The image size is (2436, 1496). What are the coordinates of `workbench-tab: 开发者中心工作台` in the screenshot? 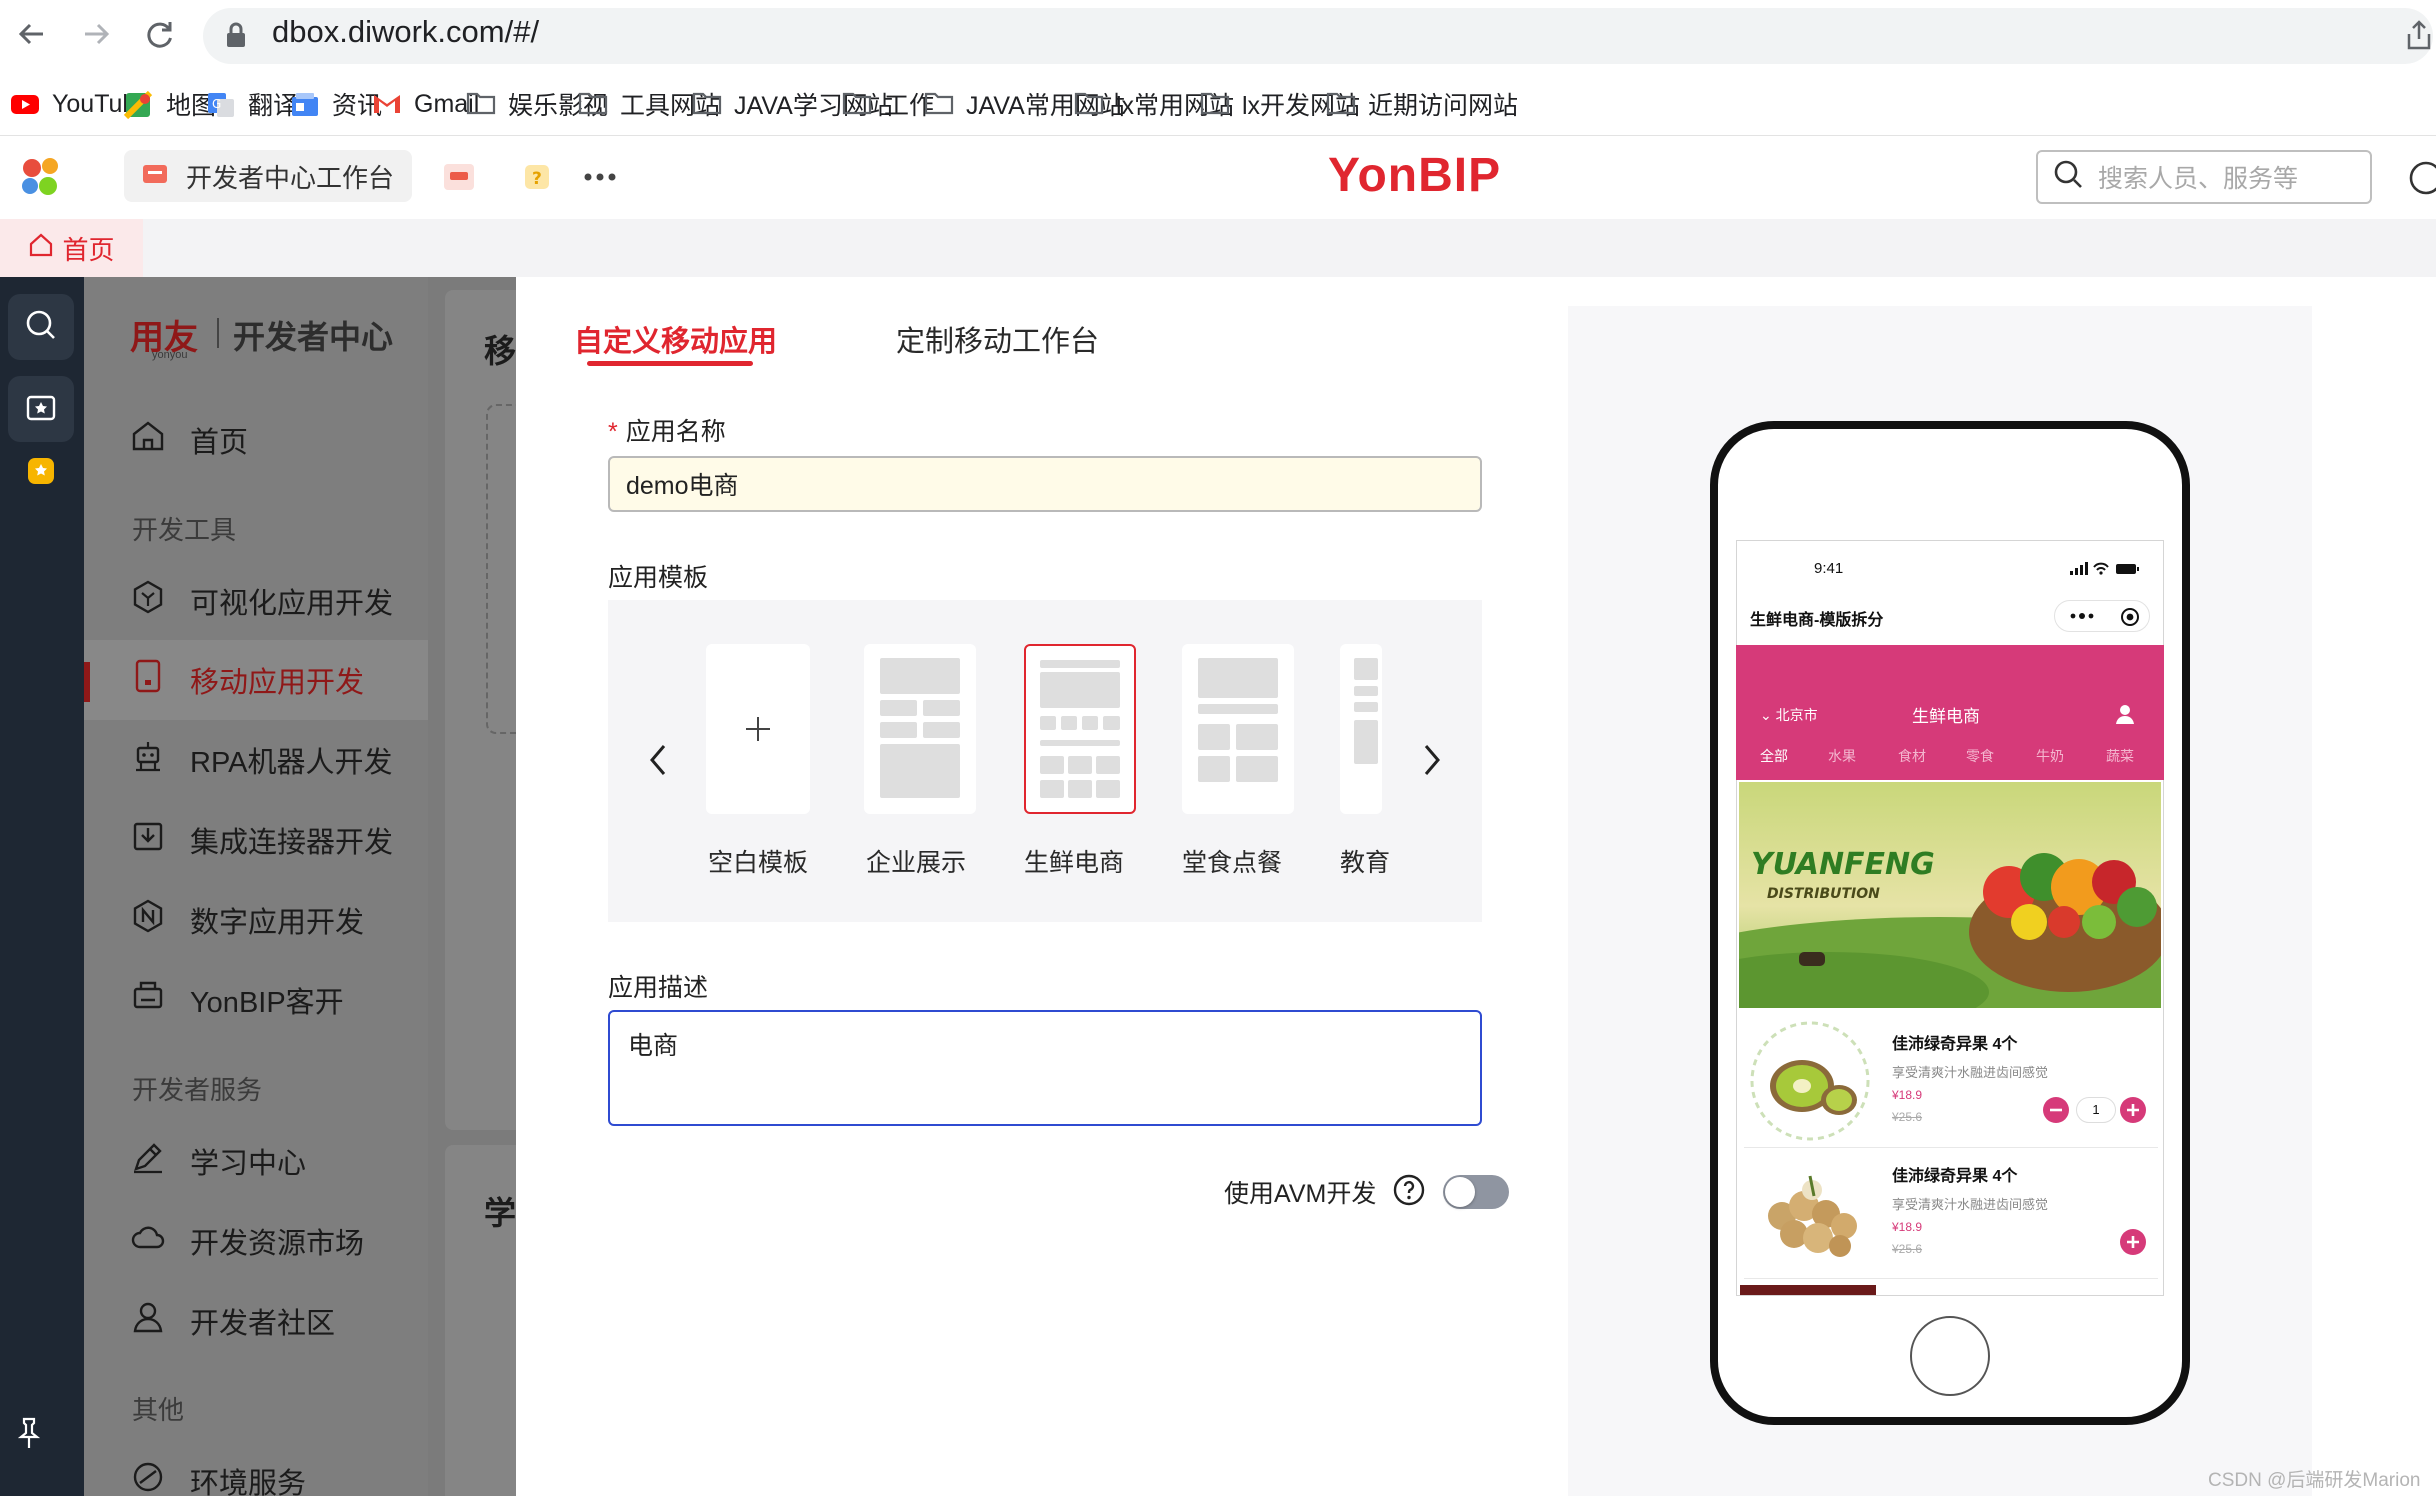 It's located at (268, 176).